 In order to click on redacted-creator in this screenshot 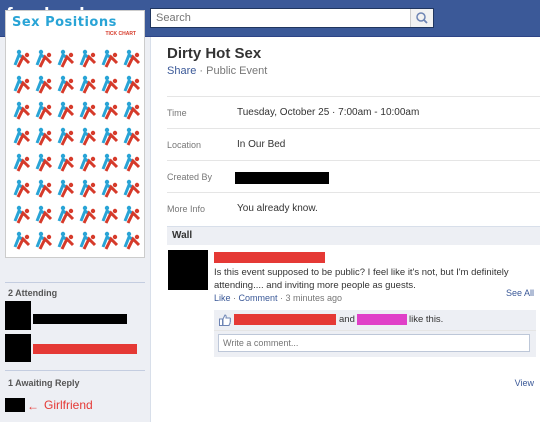, I will do `click(282, 178)`.